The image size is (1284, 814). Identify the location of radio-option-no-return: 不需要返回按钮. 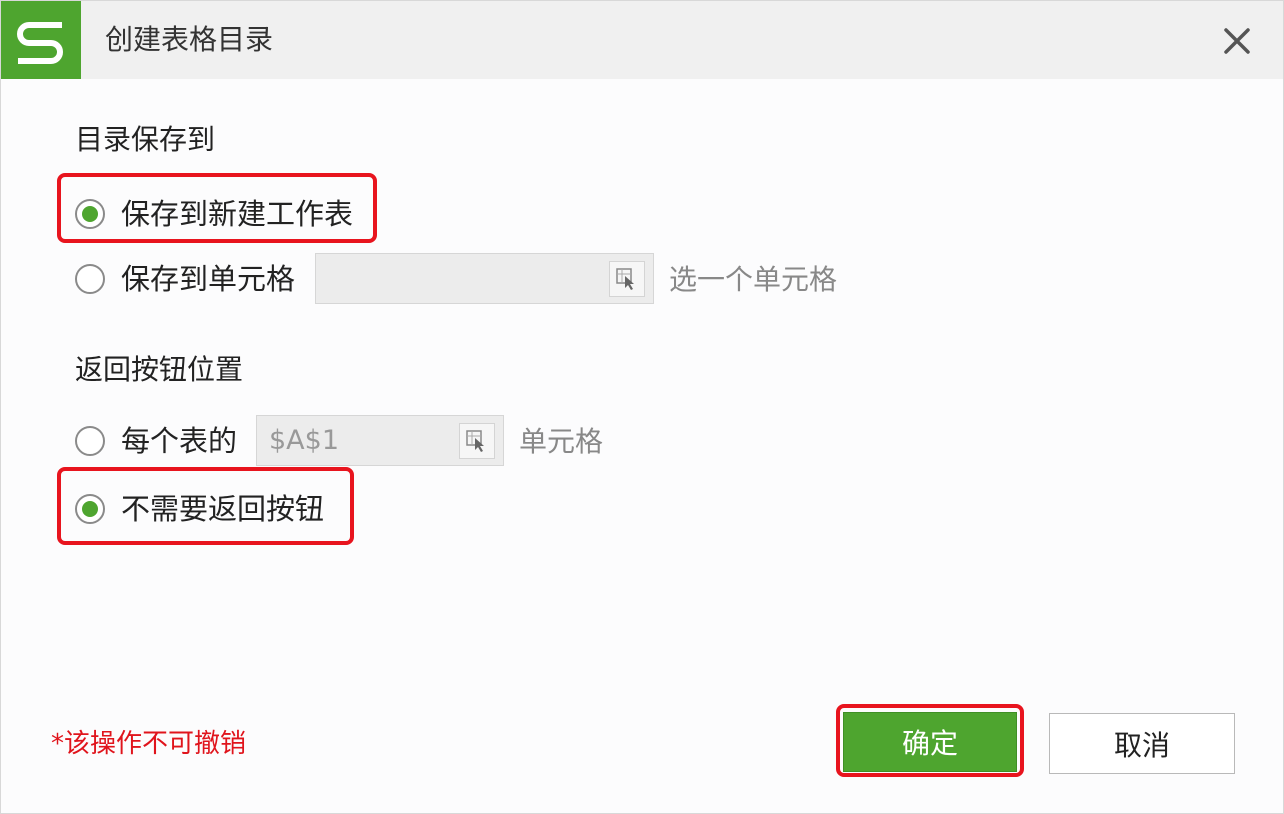
(199, 509).